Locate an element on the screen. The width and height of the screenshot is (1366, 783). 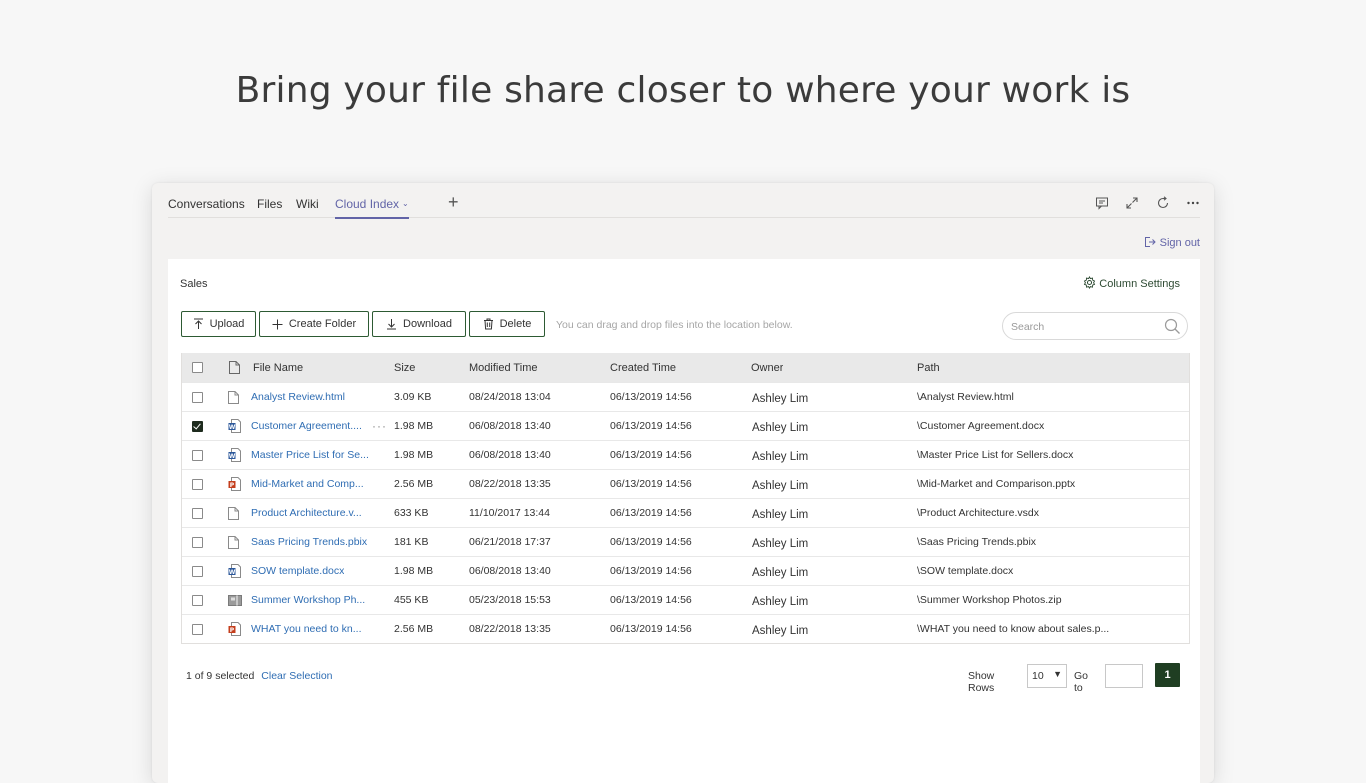
download-button: Download is located at coordinates (419, 324).